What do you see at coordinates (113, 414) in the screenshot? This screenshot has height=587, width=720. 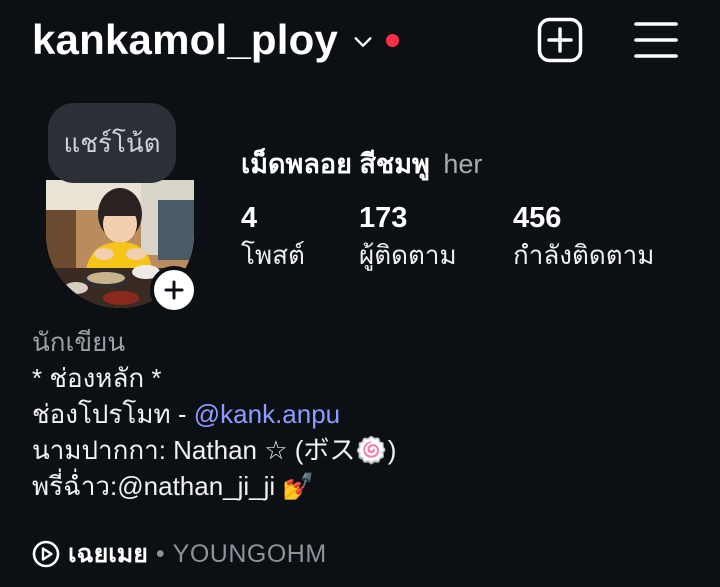 I see `bio-line-2-text: ช่องโปรโมท -` at bounding box center [113, 414].